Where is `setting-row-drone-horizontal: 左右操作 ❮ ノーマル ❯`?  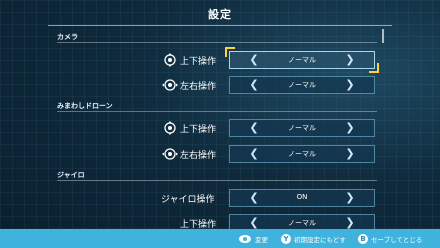 setting-row-drone-horizontal: 左右操作 ❮ ノーマル ❯ is located at coordinates (220, 154).